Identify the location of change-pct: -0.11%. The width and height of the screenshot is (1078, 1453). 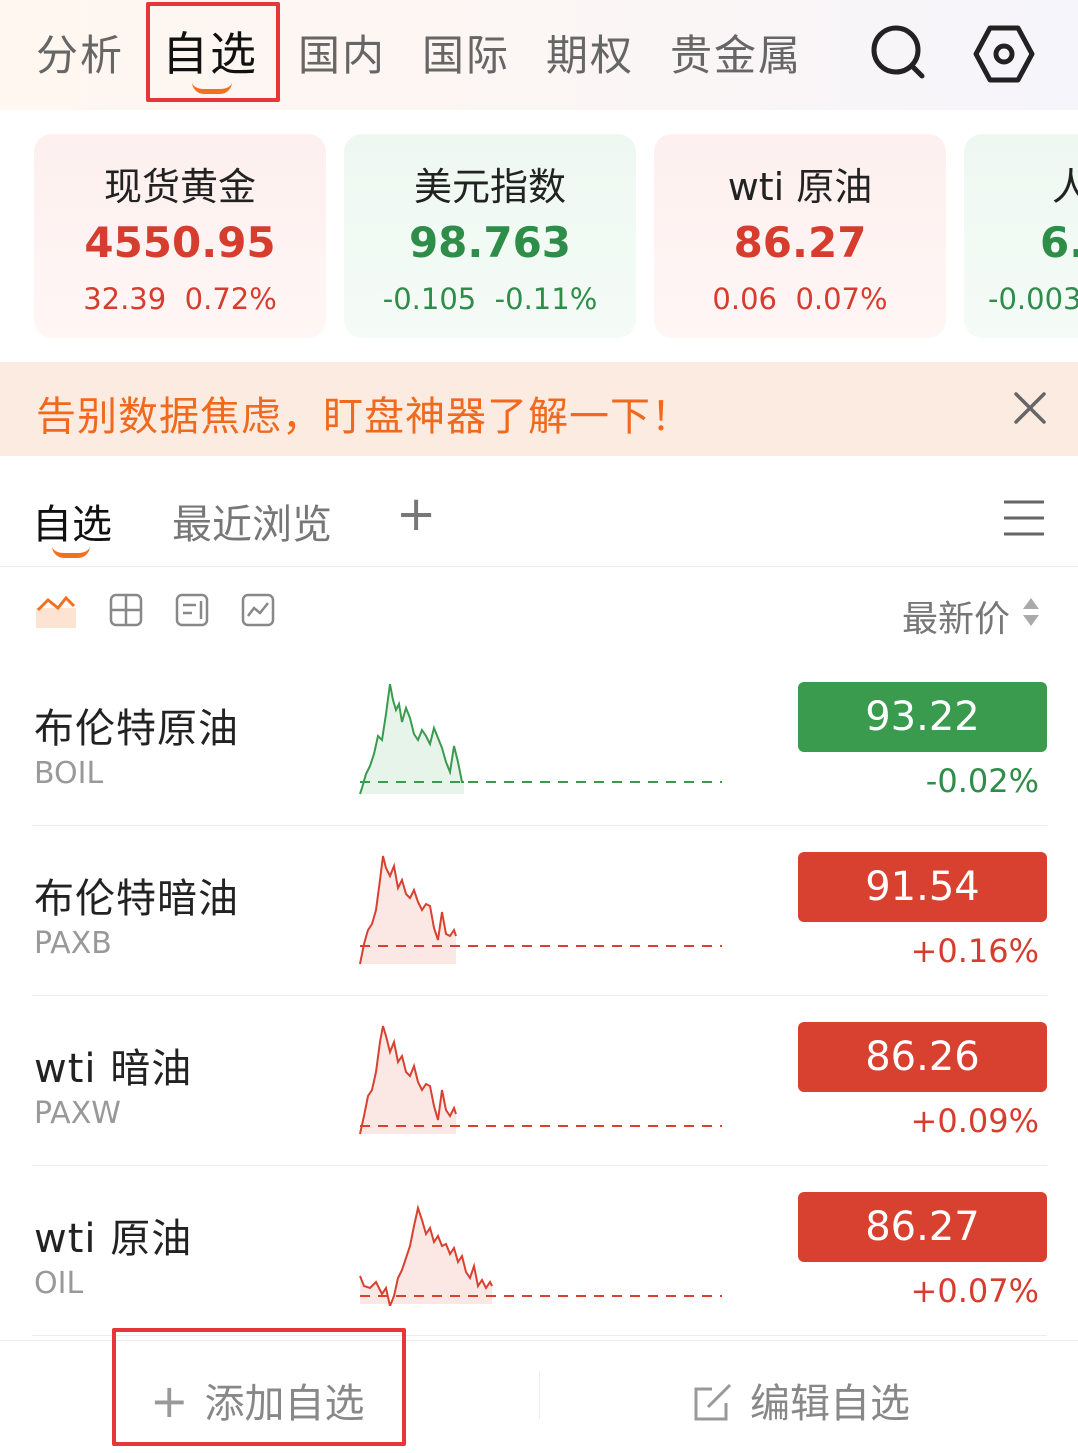
(546, 299).